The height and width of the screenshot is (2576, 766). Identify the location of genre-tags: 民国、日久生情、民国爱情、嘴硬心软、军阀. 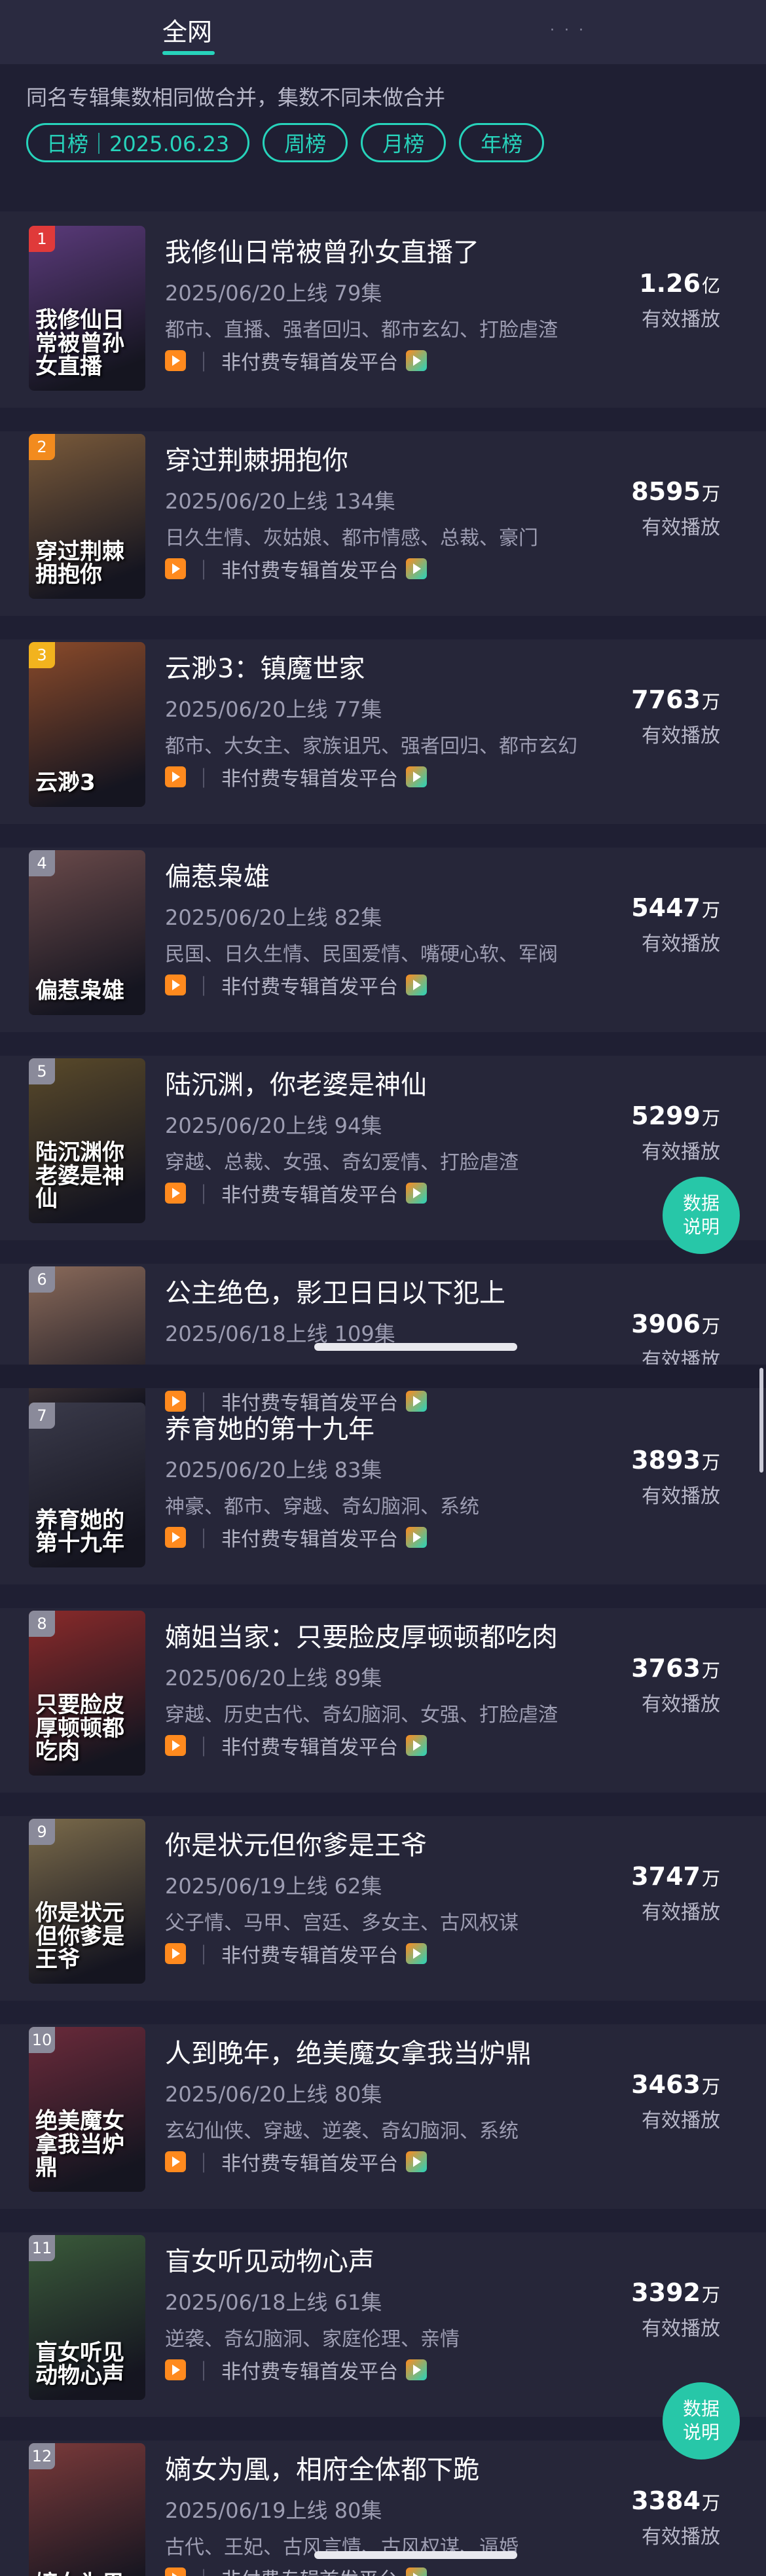
(361, 954).